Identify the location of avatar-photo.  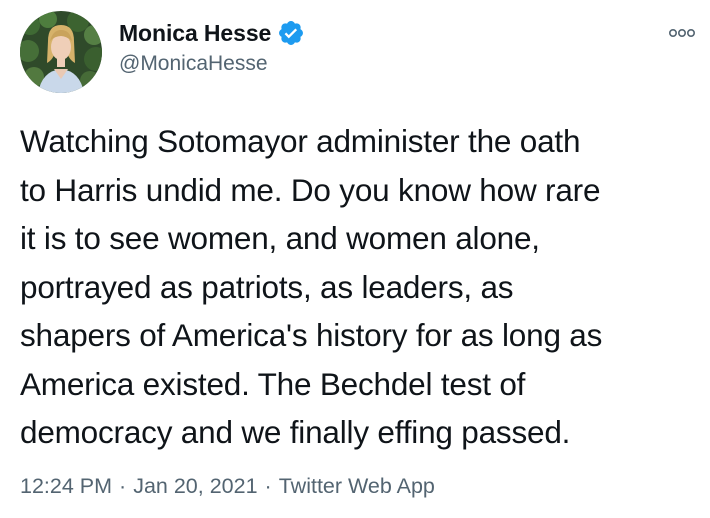
(61, 52).